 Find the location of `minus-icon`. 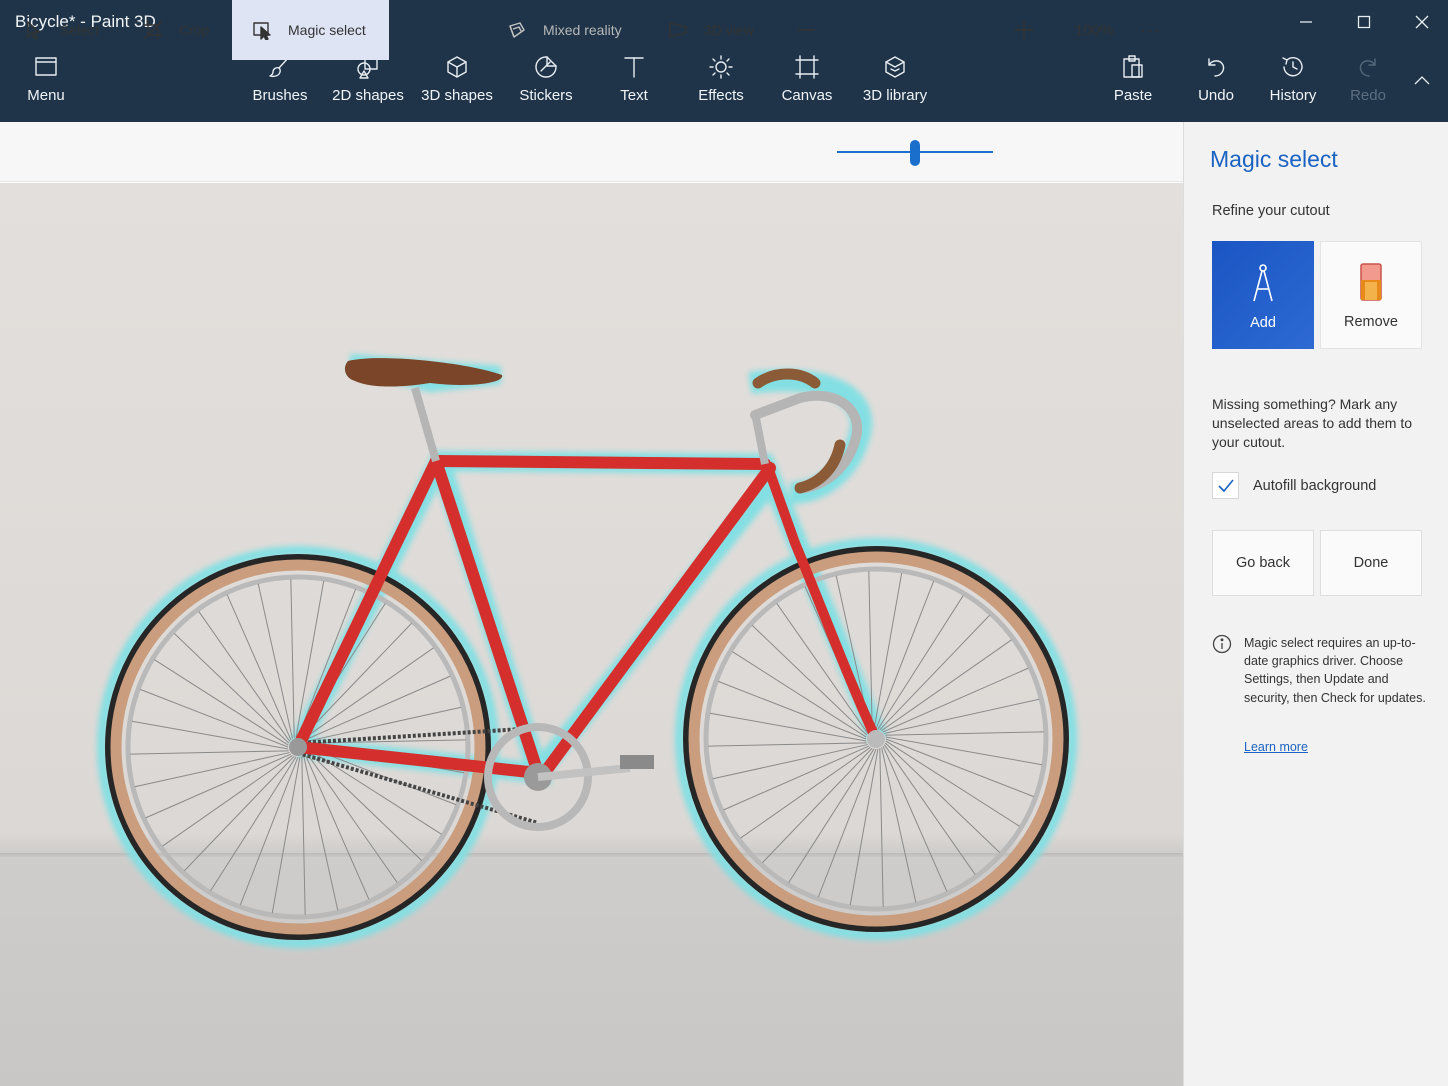

minus-icon is located at coordinates (806, 30).